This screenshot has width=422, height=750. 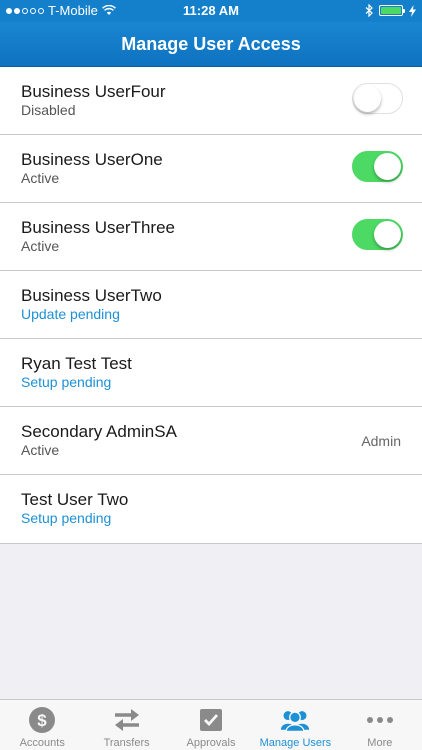 I want to click on dollar-icon: $, so click(x=42, y=720).